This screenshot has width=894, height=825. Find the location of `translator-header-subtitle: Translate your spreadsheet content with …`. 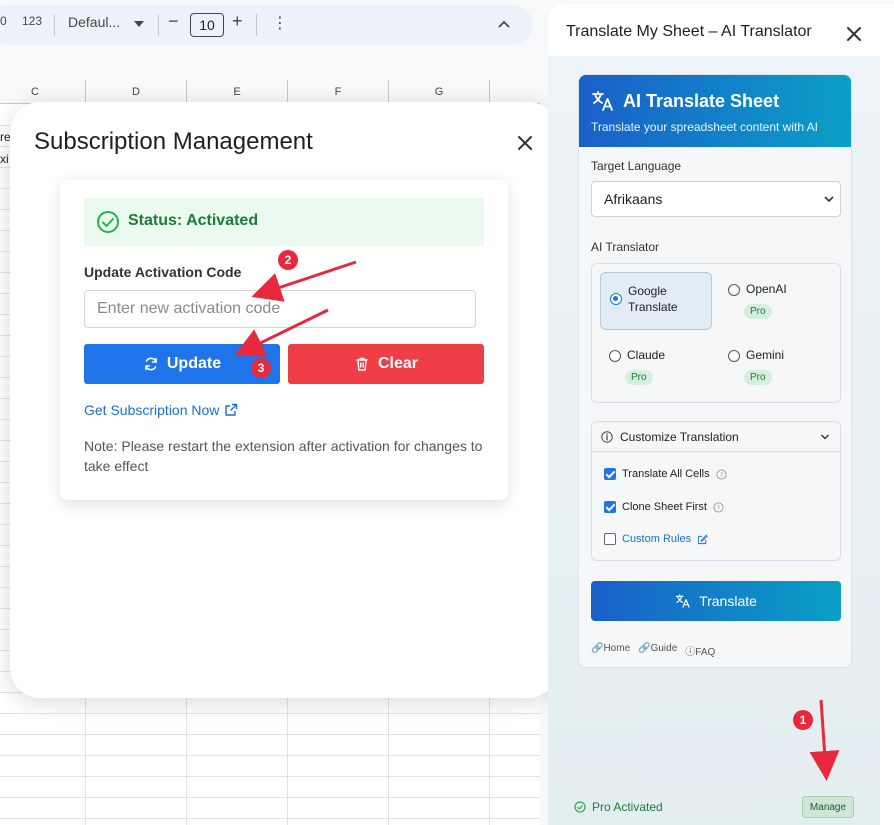

translator-header-subtitle: Translate your spreadsheet content with … is located at coordinates (705, 127).